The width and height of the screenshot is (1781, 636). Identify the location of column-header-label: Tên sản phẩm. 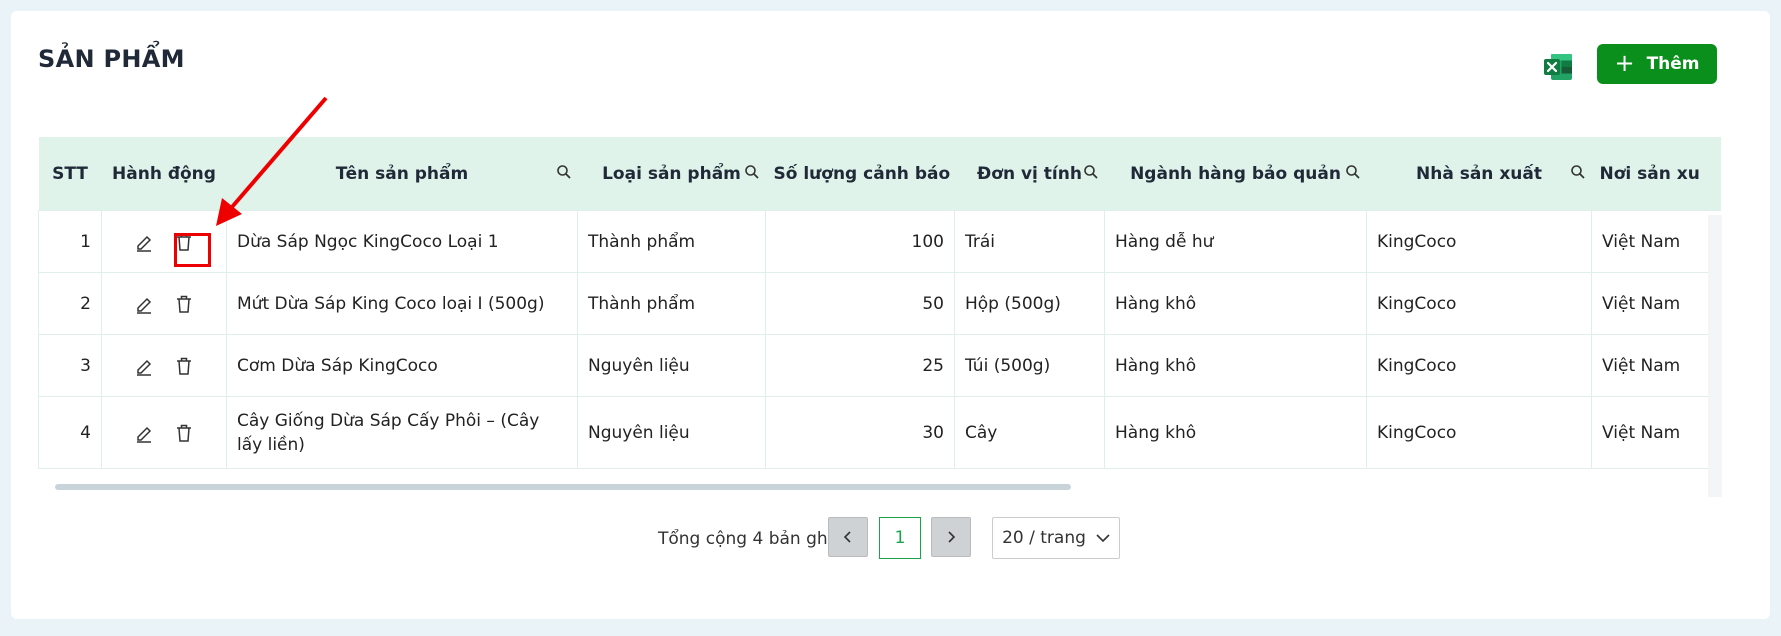
(402, 173).